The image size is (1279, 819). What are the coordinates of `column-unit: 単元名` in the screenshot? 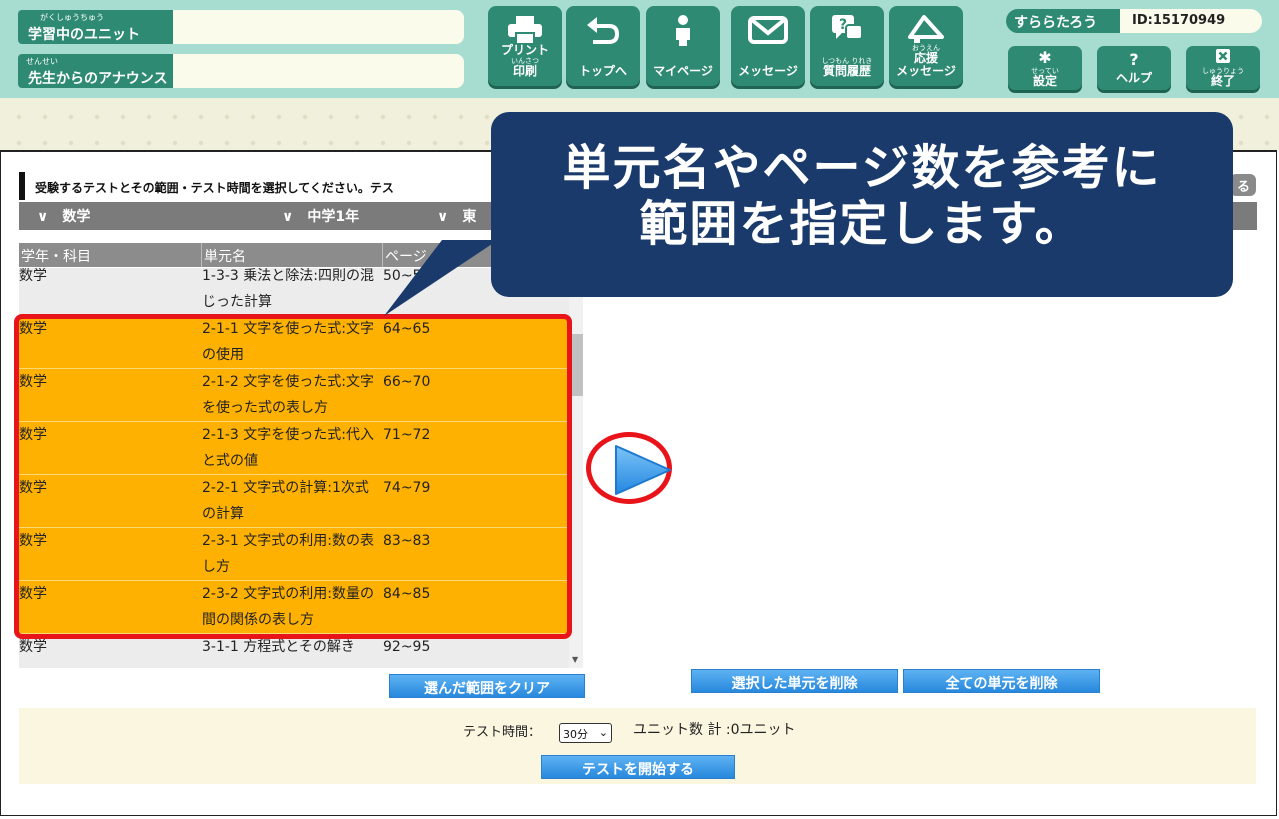 It's located at (225, 257).